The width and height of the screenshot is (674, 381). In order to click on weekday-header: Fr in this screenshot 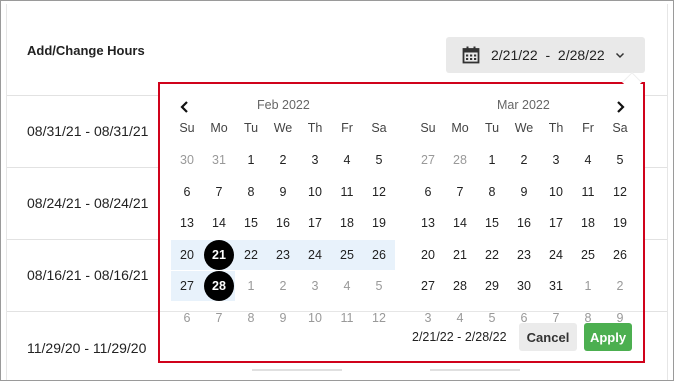, I will do `click(347, 128)`.